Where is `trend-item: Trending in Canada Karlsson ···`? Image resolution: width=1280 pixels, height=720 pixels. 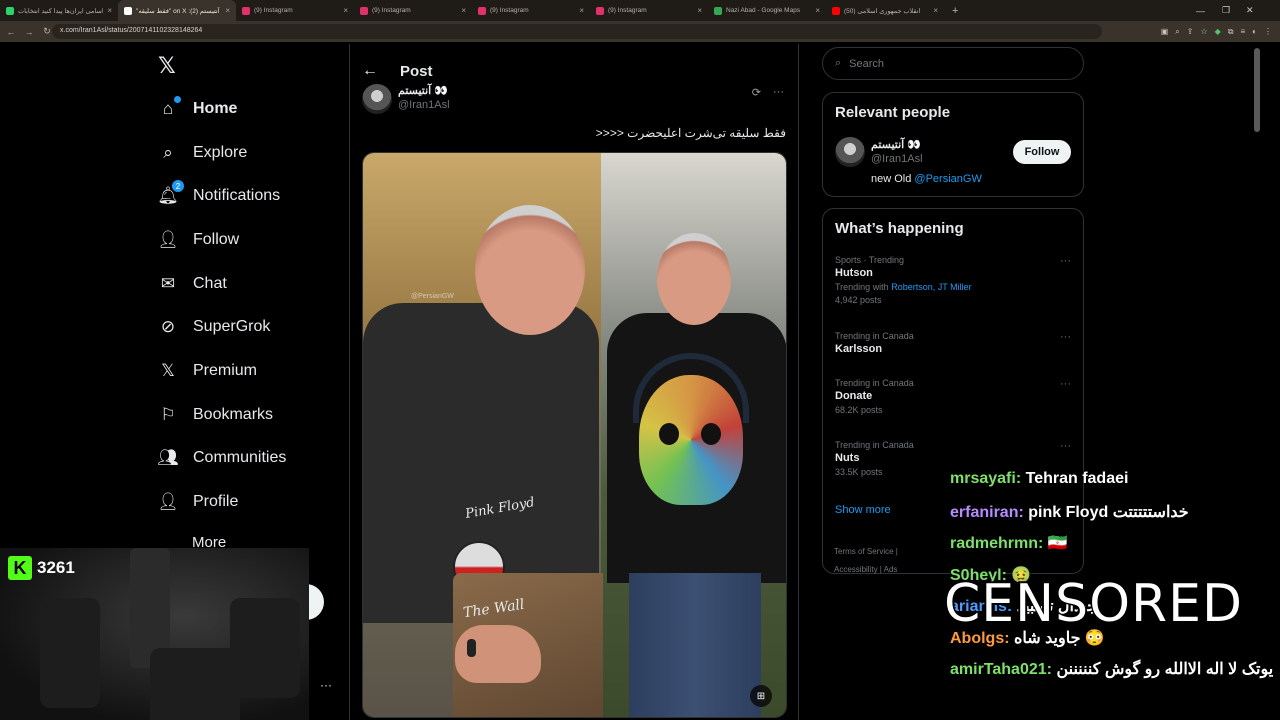 trend-item: Trending in Canada Karlsson ··· is located at coordinates (954, 343).